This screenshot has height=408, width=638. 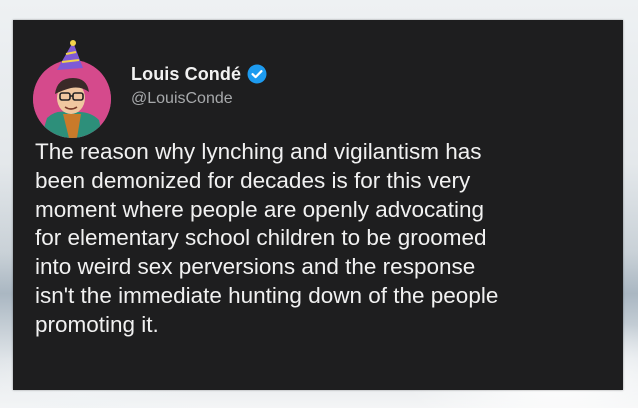 What do you see at coordinates (186, 74) in the screenshot?
I see `display-name: Louis Condé` at bounding box center [186, 74].